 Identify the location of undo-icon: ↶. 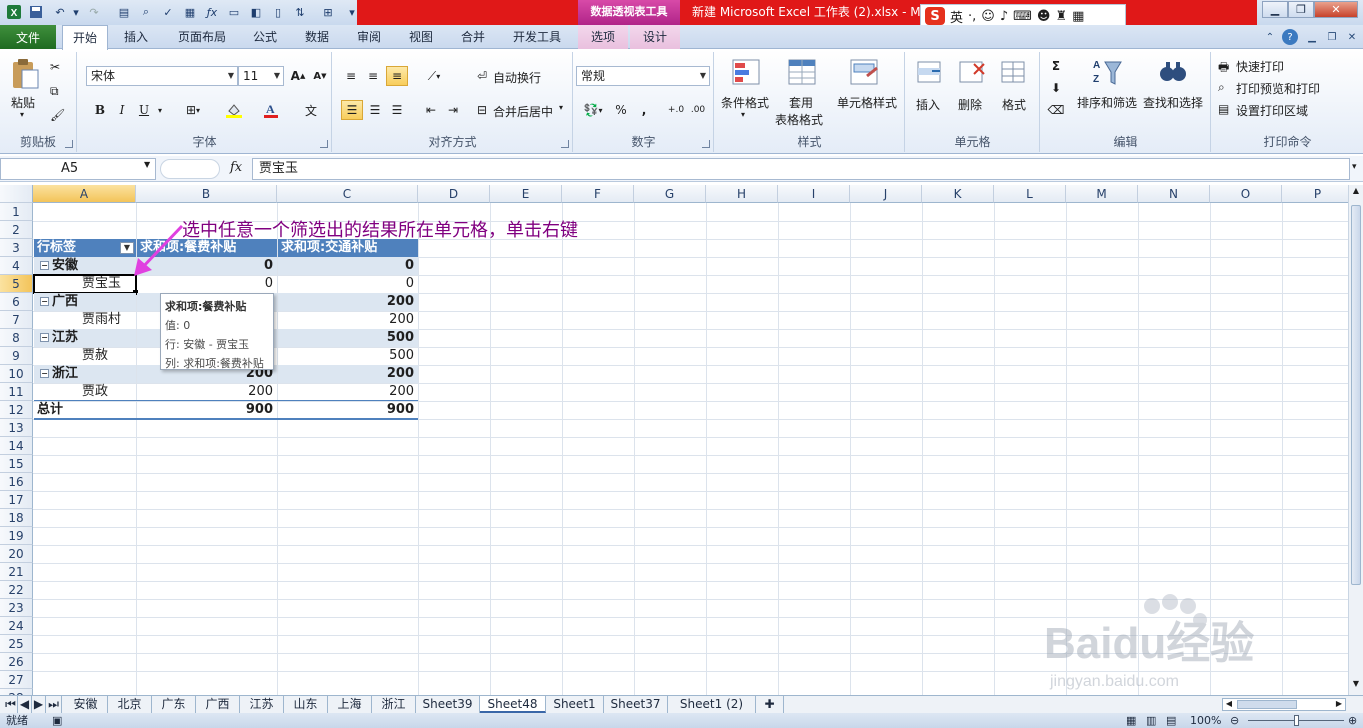
(60, 12).